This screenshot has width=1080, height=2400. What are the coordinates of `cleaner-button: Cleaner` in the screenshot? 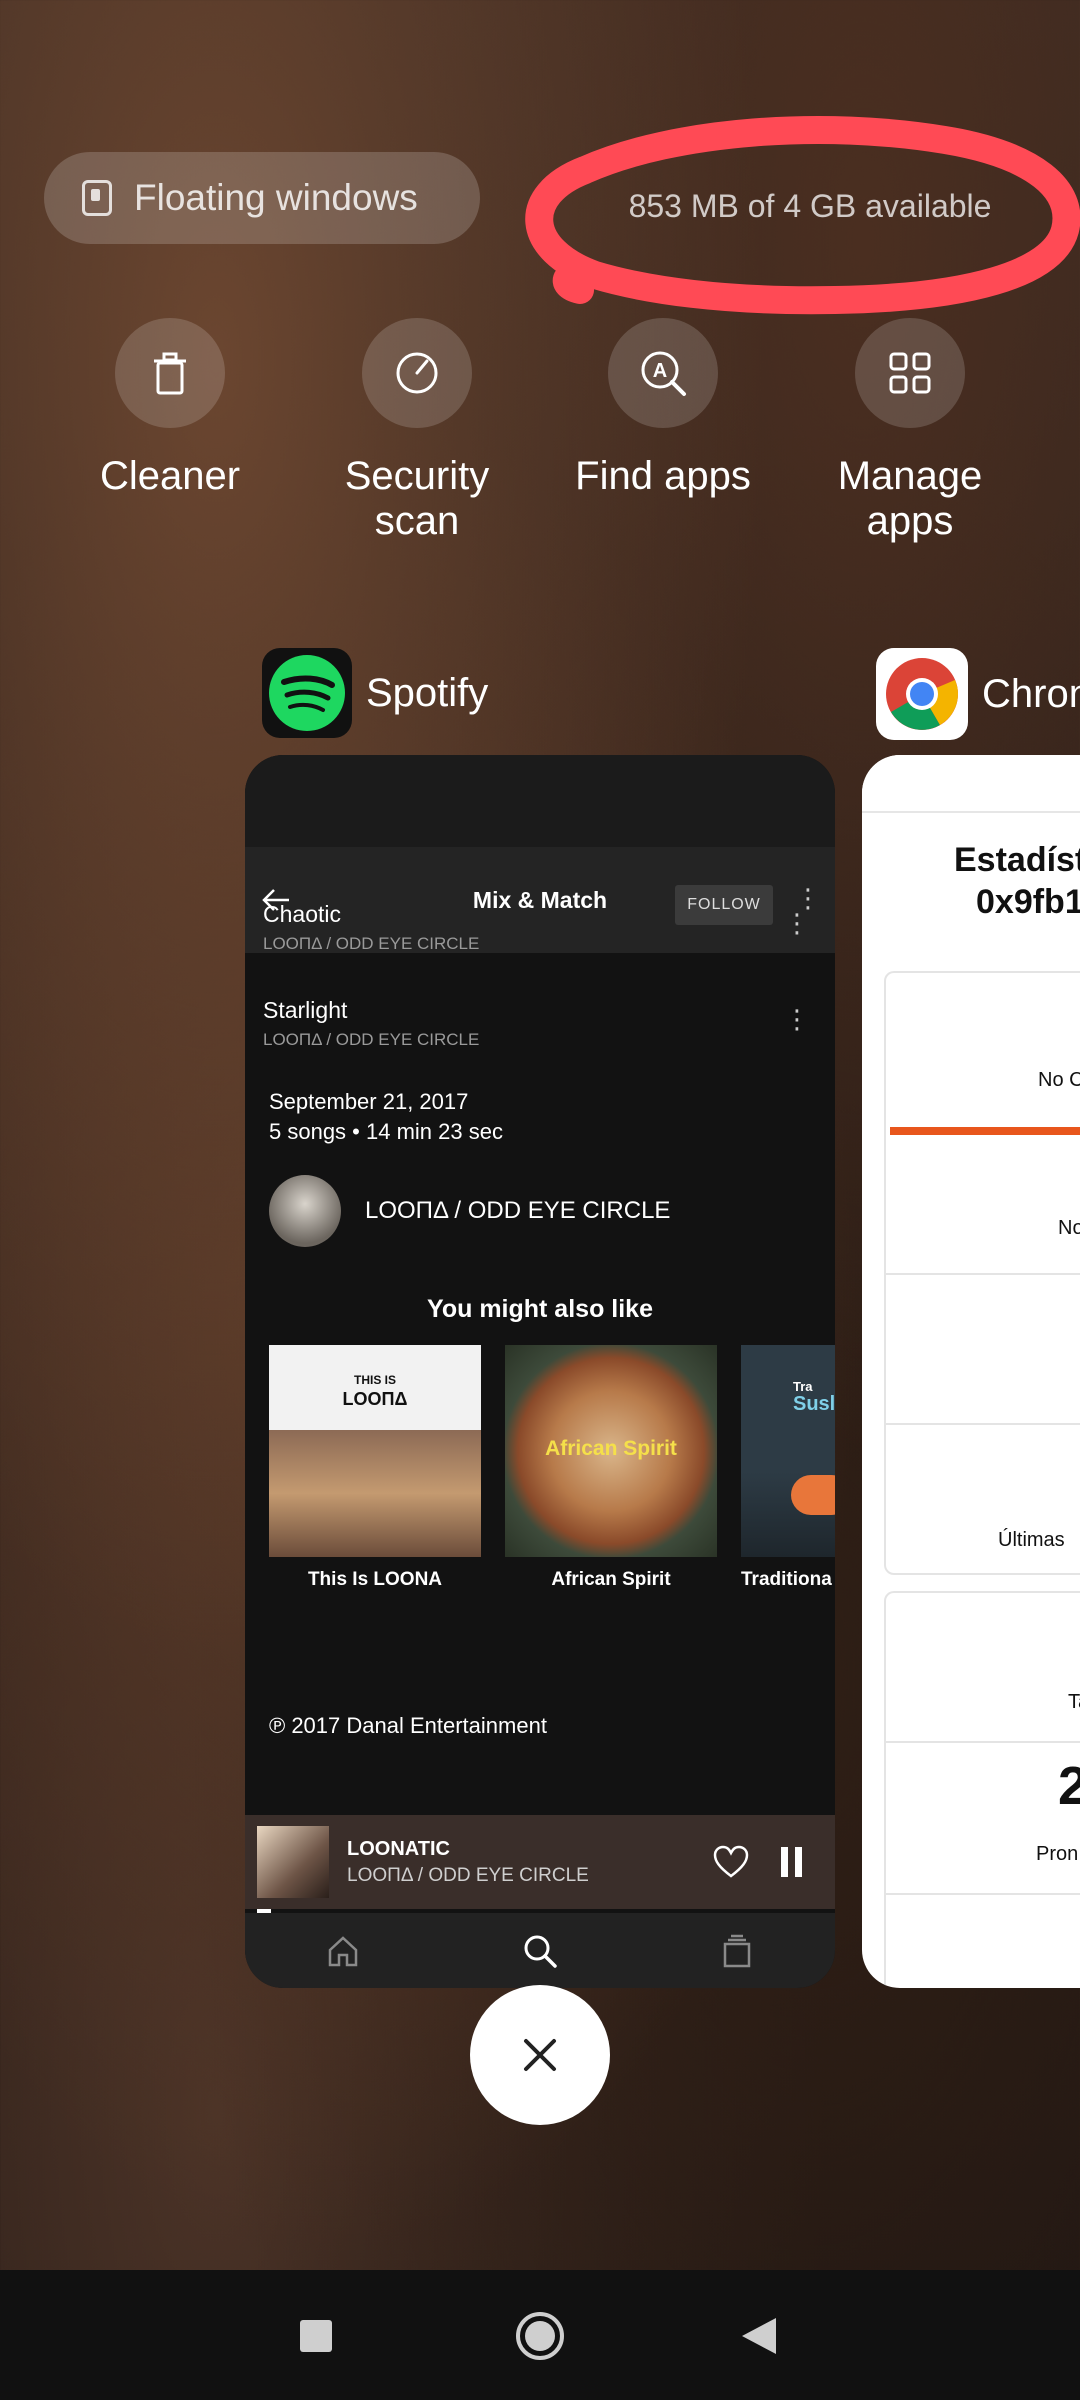 It's located at (170, 408).